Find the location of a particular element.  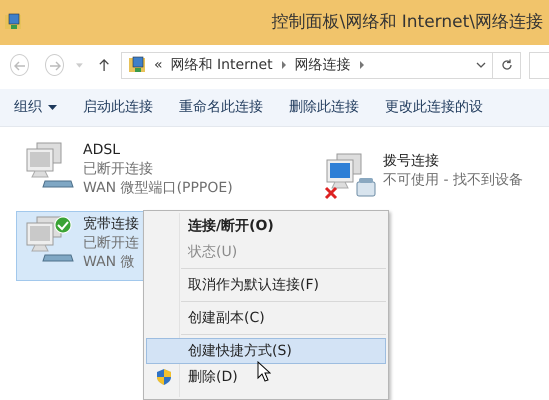

menu-item: 连接/断开(O) is located at coordinates (266, 226).